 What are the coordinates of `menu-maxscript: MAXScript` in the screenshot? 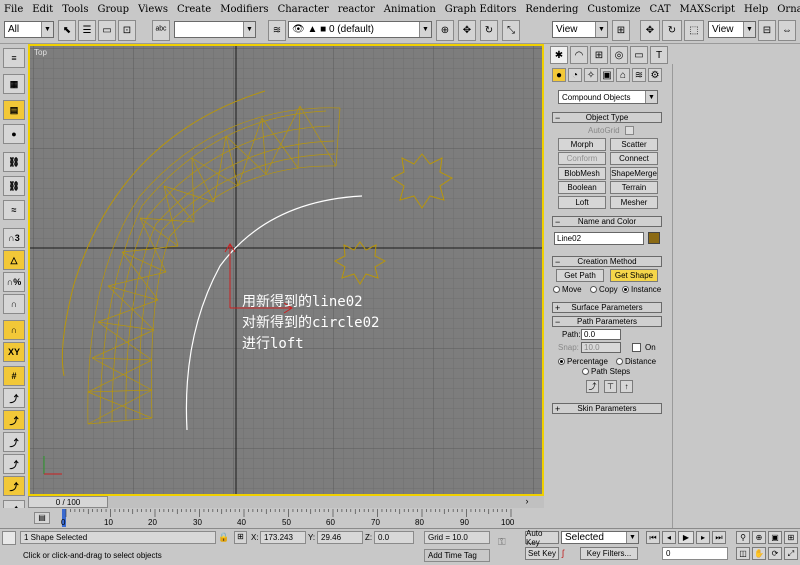 It's located at (707, 9).